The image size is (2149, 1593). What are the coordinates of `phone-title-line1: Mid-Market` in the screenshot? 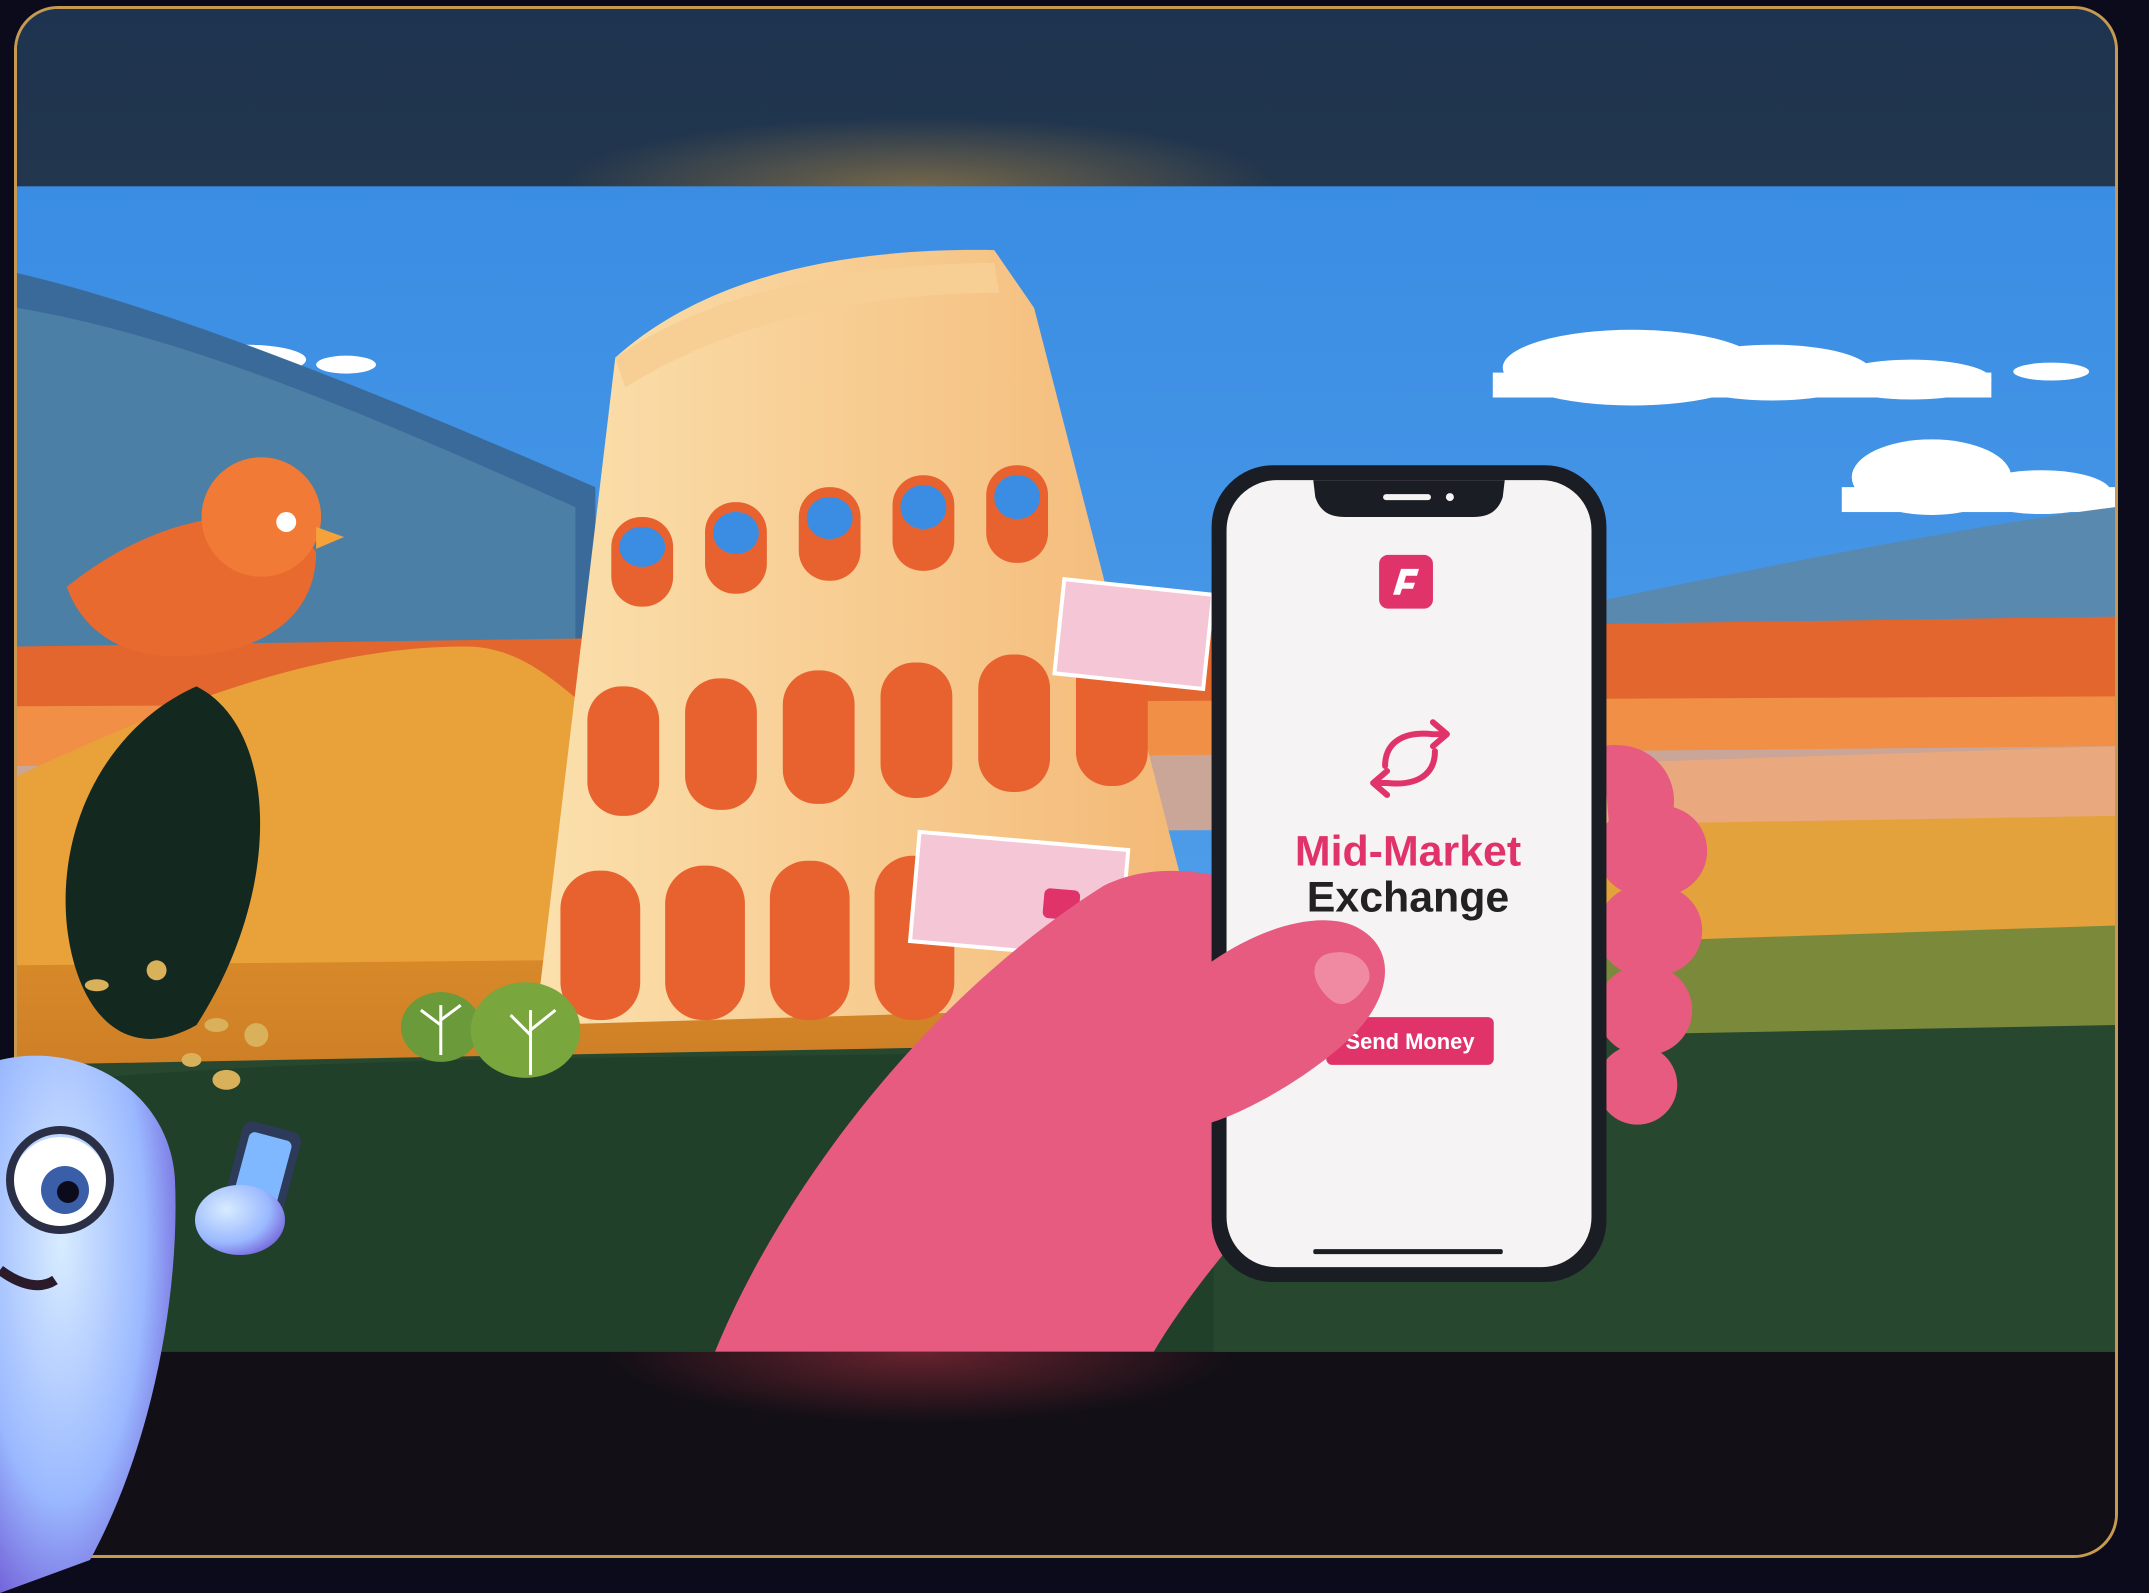 It's located at (1408, 852).